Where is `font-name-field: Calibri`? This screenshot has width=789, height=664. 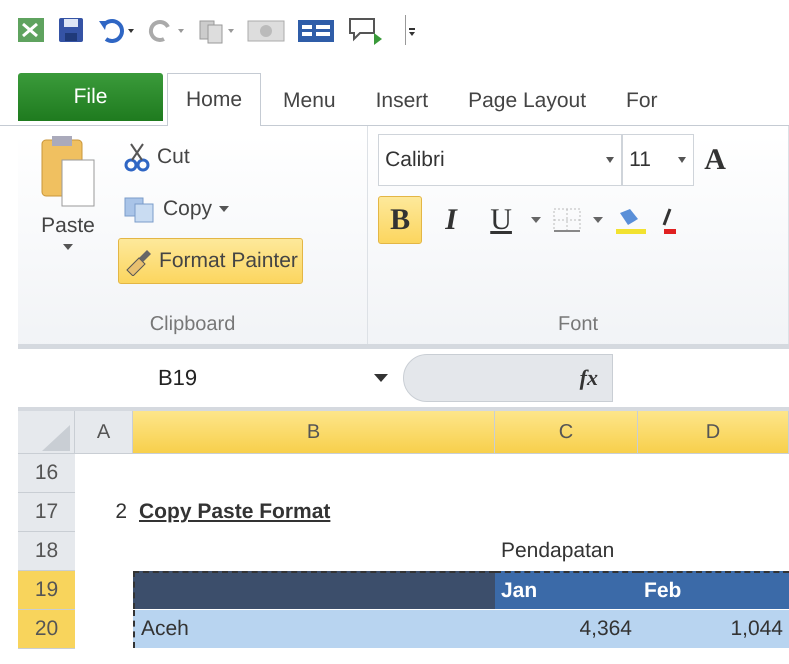
font-name-field: Calibri is located at coordinates (500, 160).